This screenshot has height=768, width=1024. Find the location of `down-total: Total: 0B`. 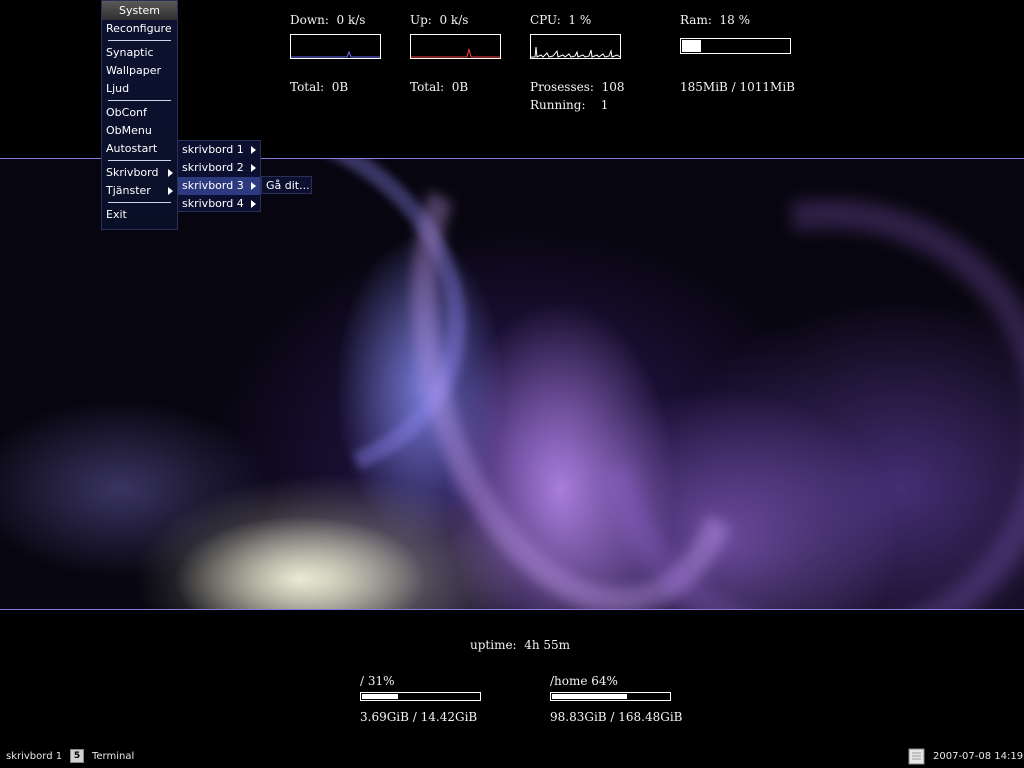

down-total: Total: 0B is located at coordinates (319, 87).